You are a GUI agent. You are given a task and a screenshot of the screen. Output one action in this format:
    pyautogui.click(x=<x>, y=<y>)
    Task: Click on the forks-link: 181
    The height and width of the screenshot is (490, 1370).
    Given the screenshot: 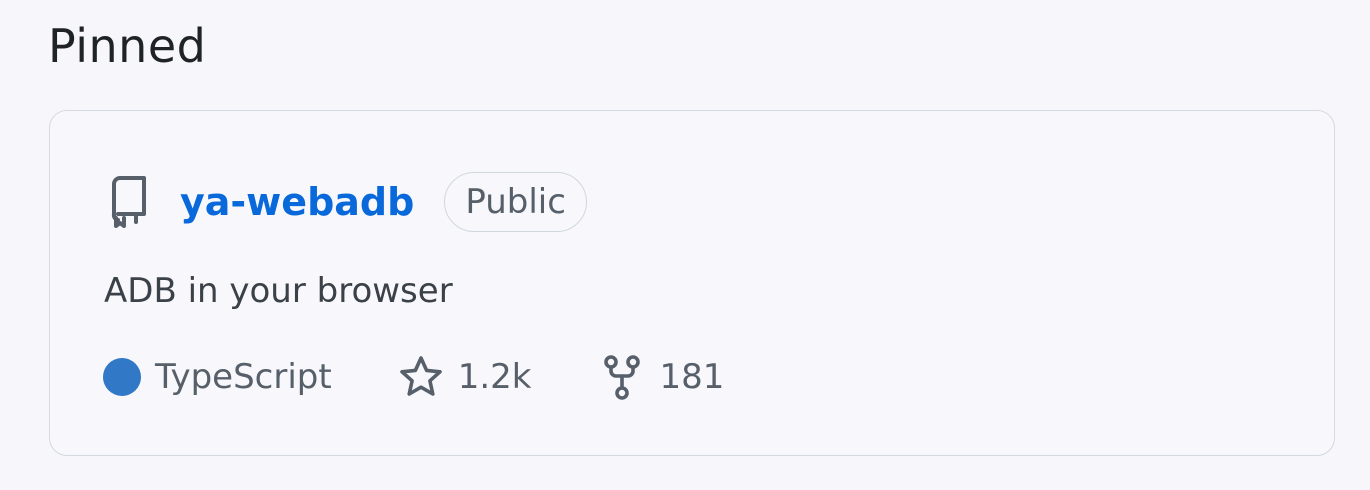 What is the action you would take?
    pyautogui.click(x=661, y=377)
    